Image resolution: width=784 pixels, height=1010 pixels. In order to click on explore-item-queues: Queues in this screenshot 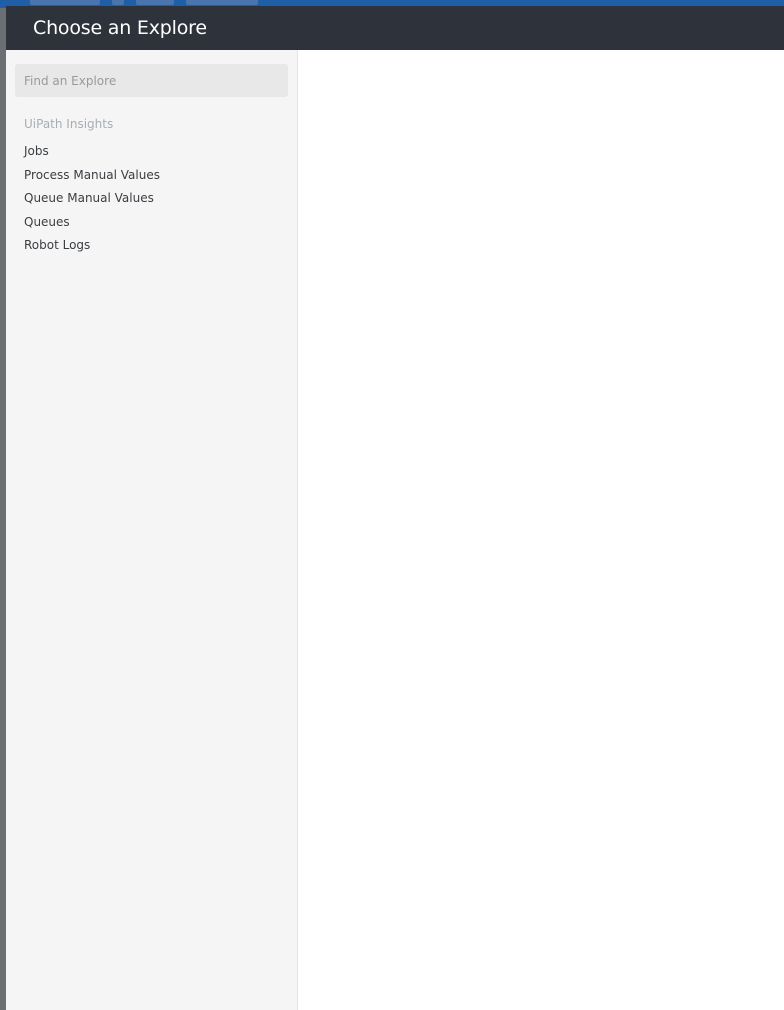, I will do `click(92, 226)`.